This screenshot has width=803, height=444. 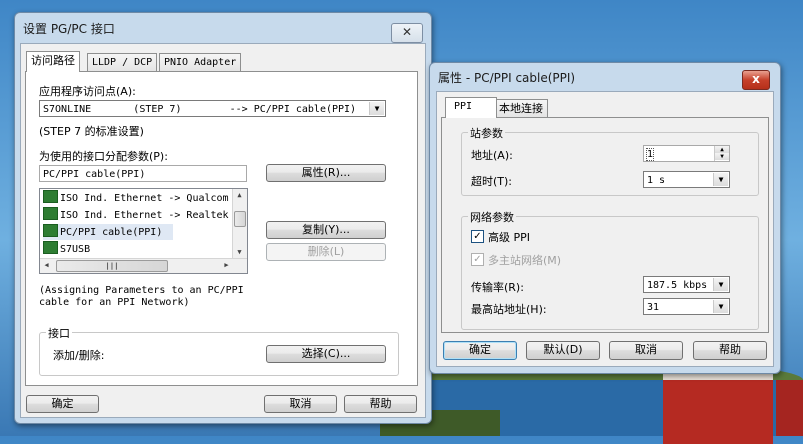 I want to click on highest-station-label: 最高站地址(H):, so click(x=509, y=309).